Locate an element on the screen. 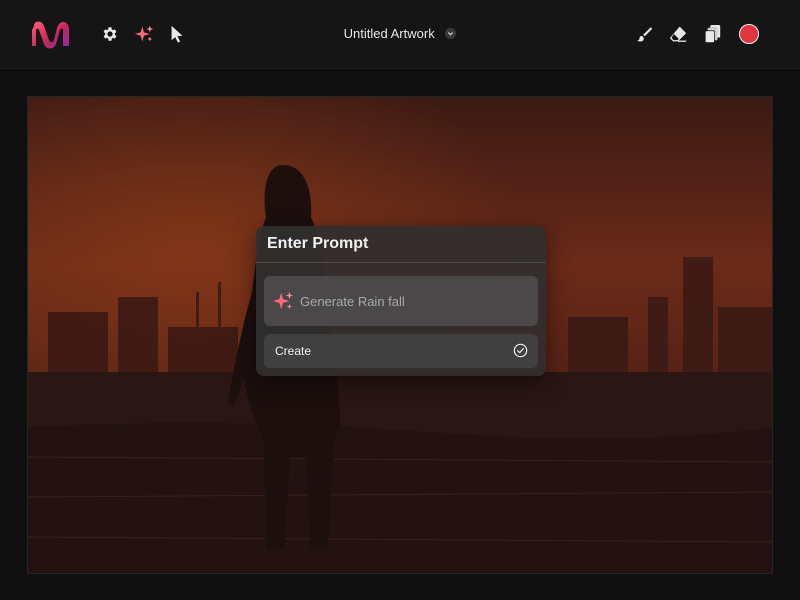 The height and width of the screenshot is (600, 800). prompt-field is located at coordinates (401, 301).